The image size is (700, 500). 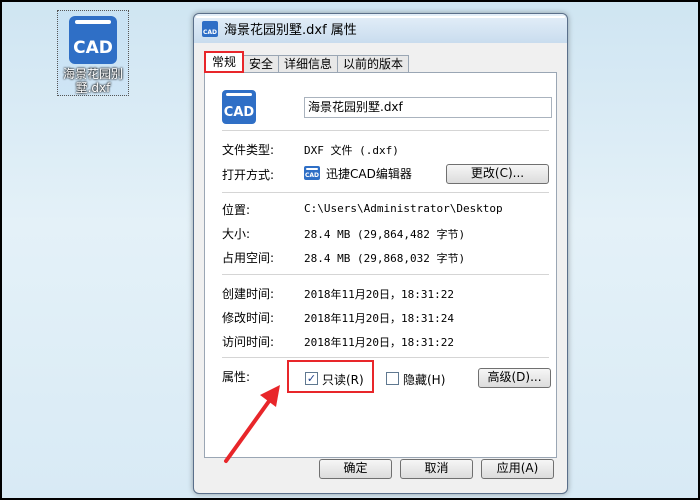 What do you see at coordinates (373, 64) in the screenshot?
I see `tab-previous-versions: 以前的版本` at bounding box center [373, 64].